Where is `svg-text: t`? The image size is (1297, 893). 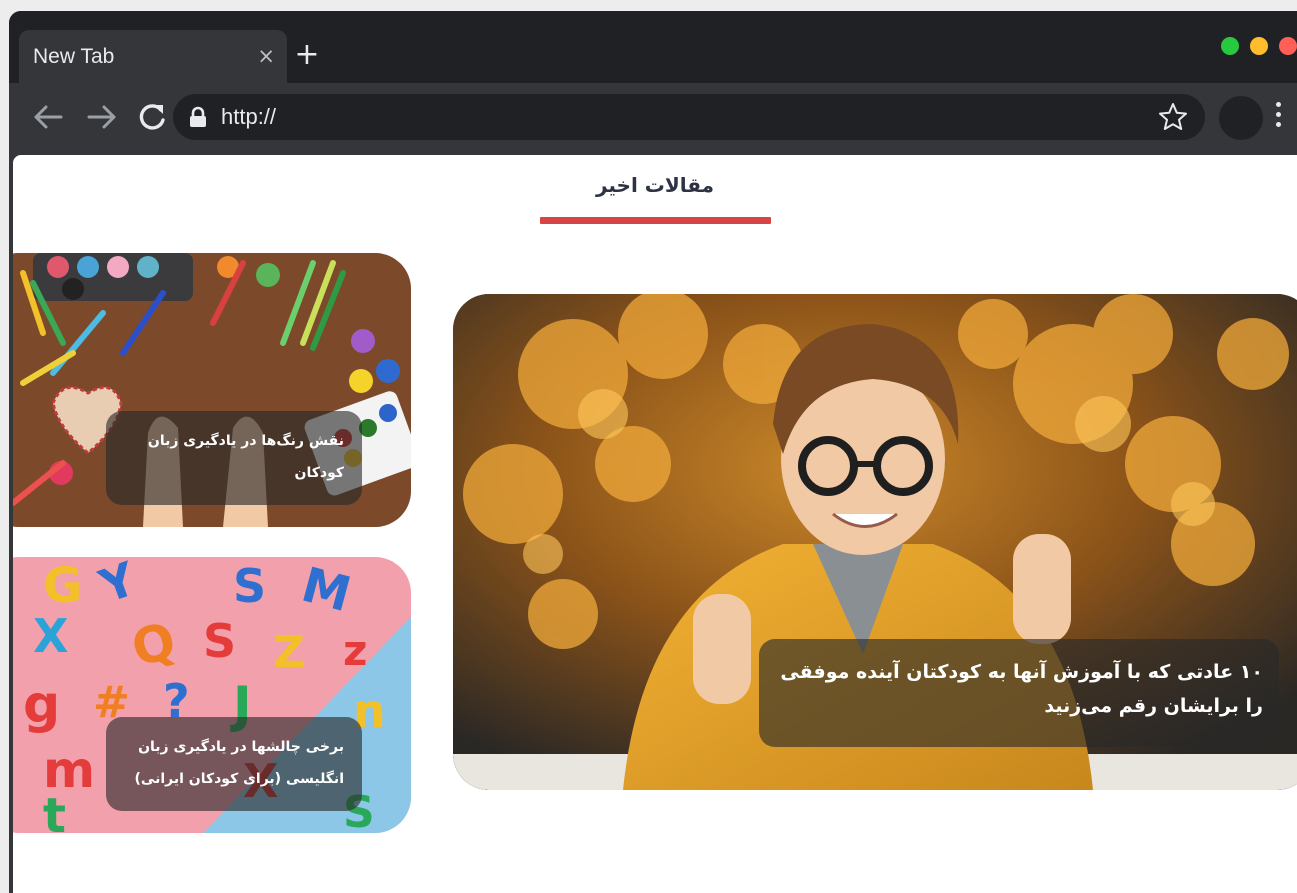 svg-text: t is located at coordinates (54, 810).